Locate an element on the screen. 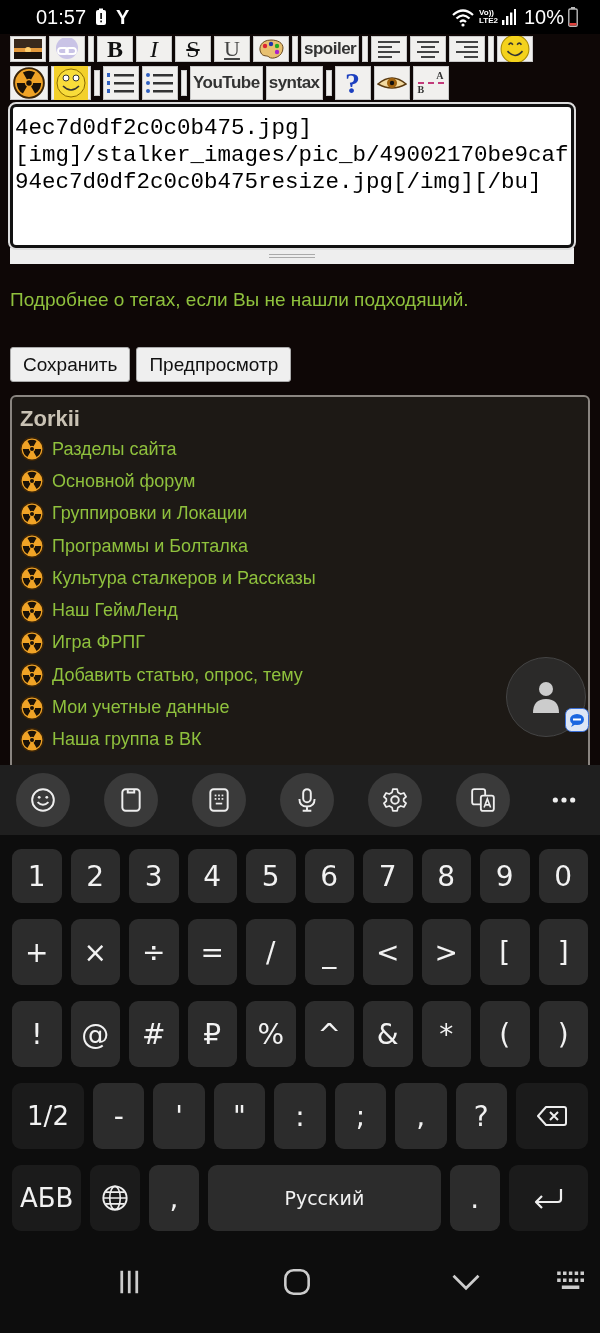  key: ^ is located at coordinates (329, 1034).